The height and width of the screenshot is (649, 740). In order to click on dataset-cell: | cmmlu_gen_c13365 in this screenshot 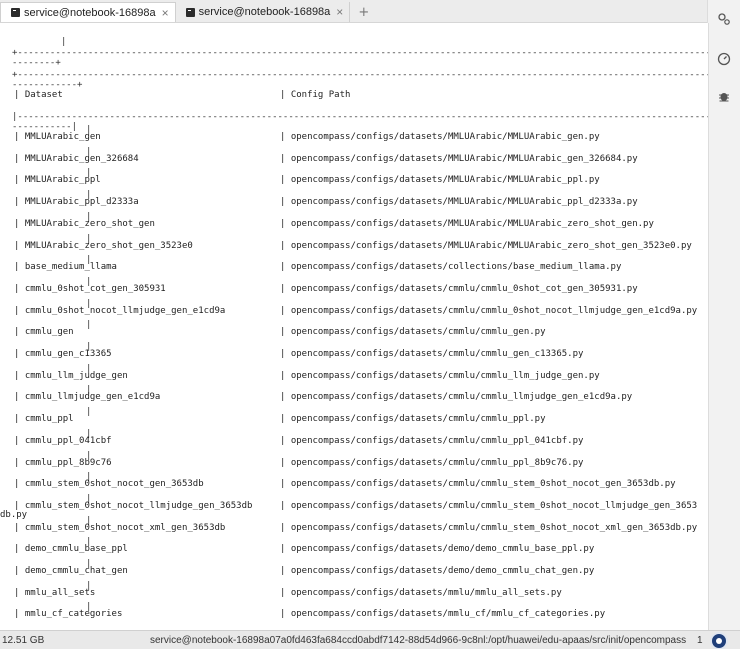, I will do `click(63, 354)`.